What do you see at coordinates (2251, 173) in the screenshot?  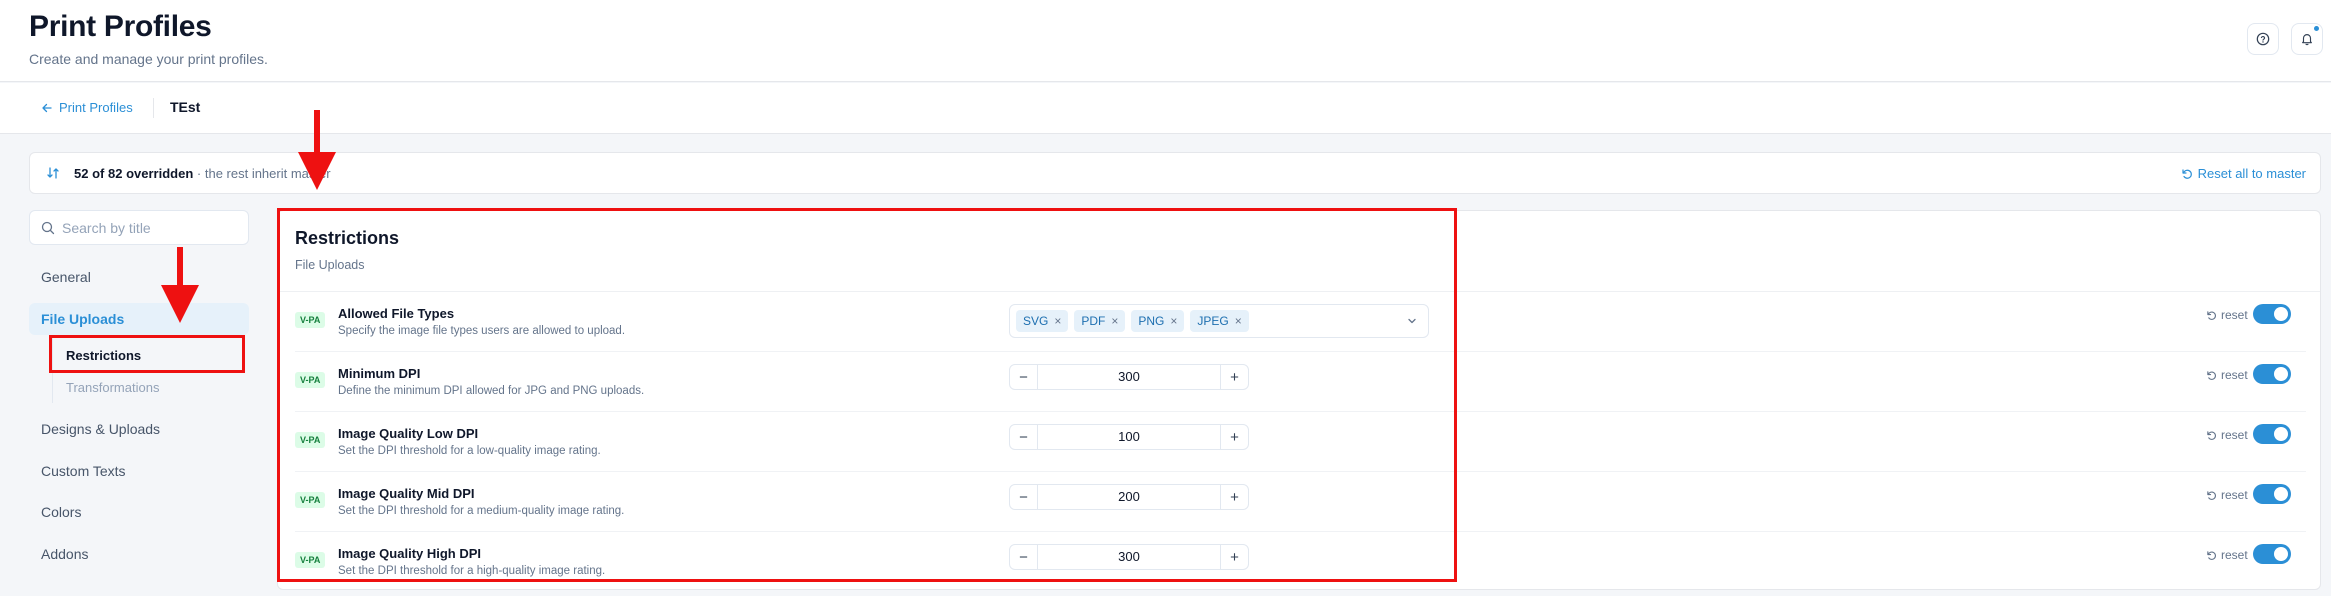 I see `reset-all-label: Reset all to master` at bounding box center [2251, 173].